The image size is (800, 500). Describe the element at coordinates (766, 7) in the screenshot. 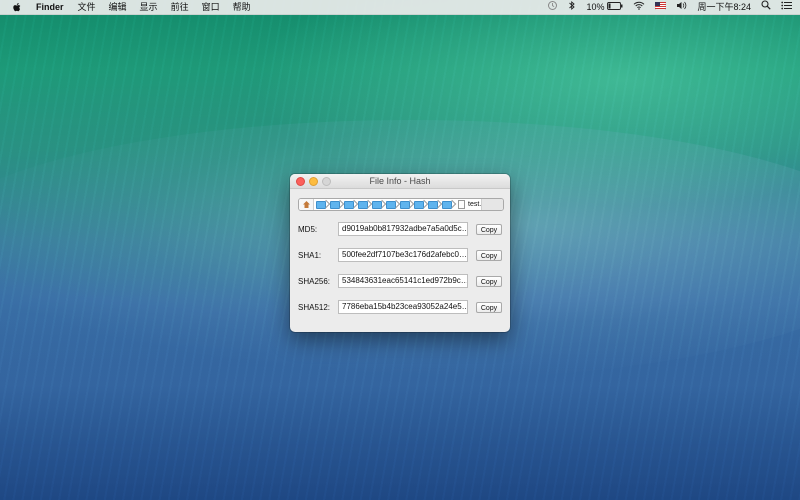

I see `spotlight-search-icon` at that location.